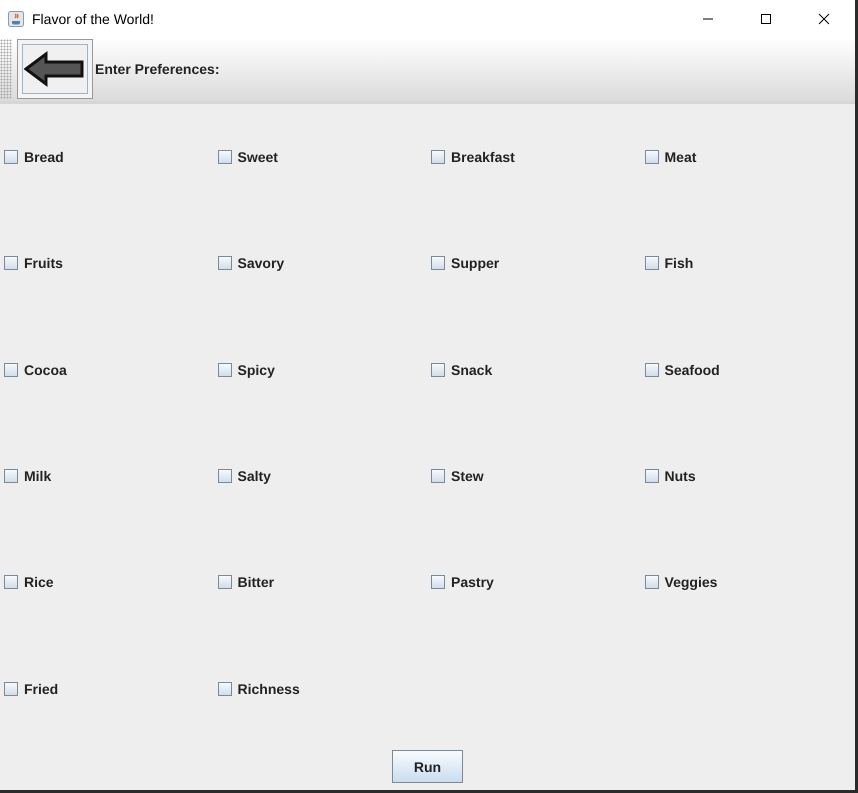 The image size is (858, 793). I want to click on checkbox-label: Supper, so click(475, 263).